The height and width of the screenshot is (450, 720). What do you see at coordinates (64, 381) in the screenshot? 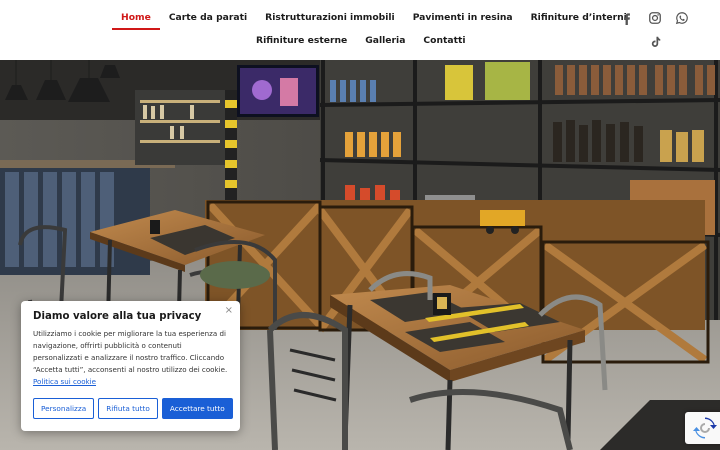
I see `cookie-policy-link: Politica sui cookie` at bounding box center [64, 381].